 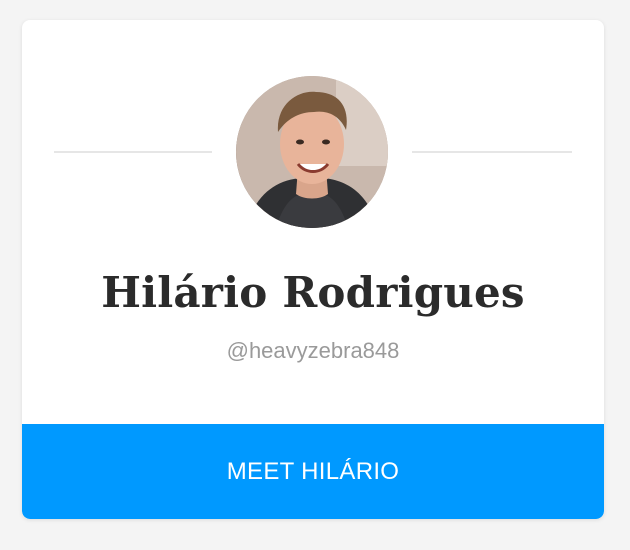 I want to click on avatar, so click(x=312, y=152).